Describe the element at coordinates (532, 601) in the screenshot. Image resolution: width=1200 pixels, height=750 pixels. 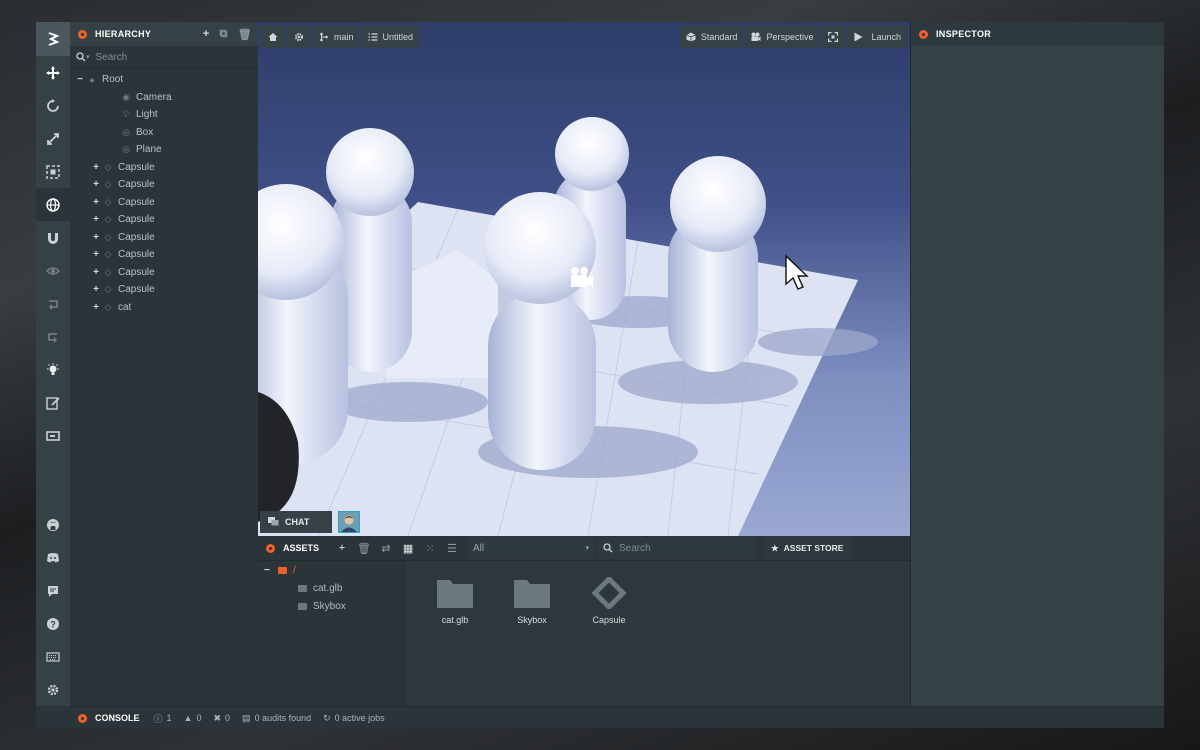
I see `asset-tile: Skybox` at that location.